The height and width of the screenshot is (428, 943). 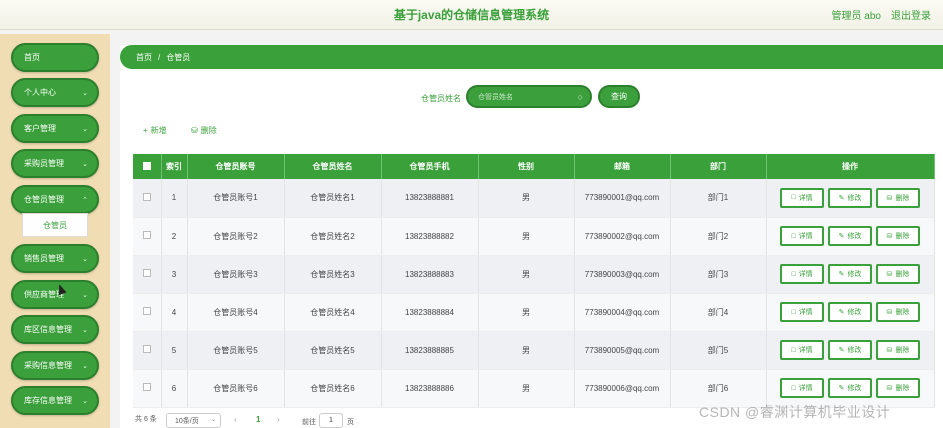 I want to click on submenu-item-warehouse-keeper: 仓管员, so click(x=55, y=225).